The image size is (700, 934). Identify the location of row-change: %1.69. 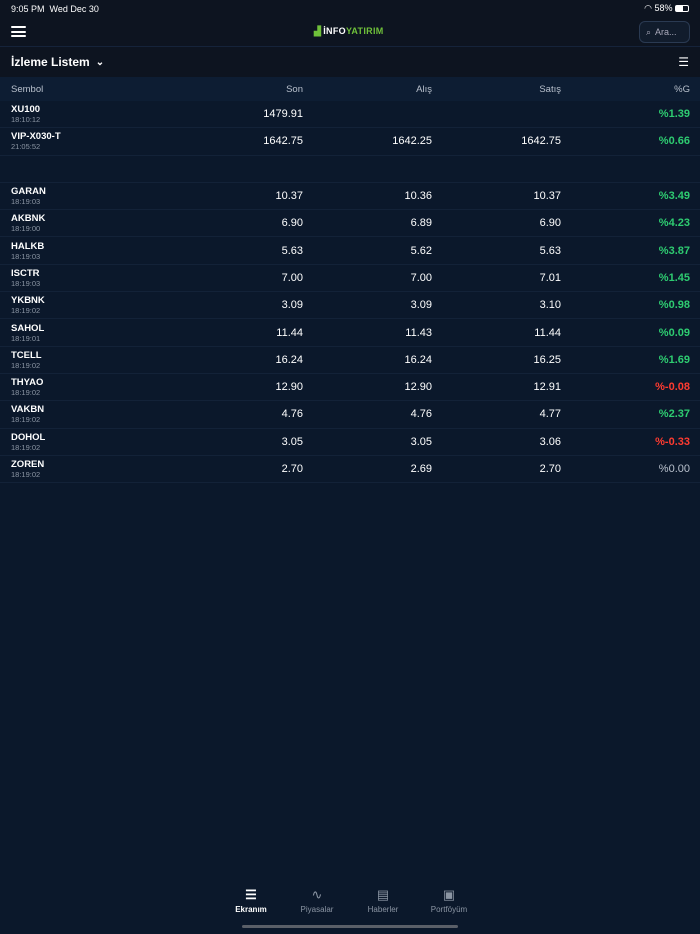
(674, 359).